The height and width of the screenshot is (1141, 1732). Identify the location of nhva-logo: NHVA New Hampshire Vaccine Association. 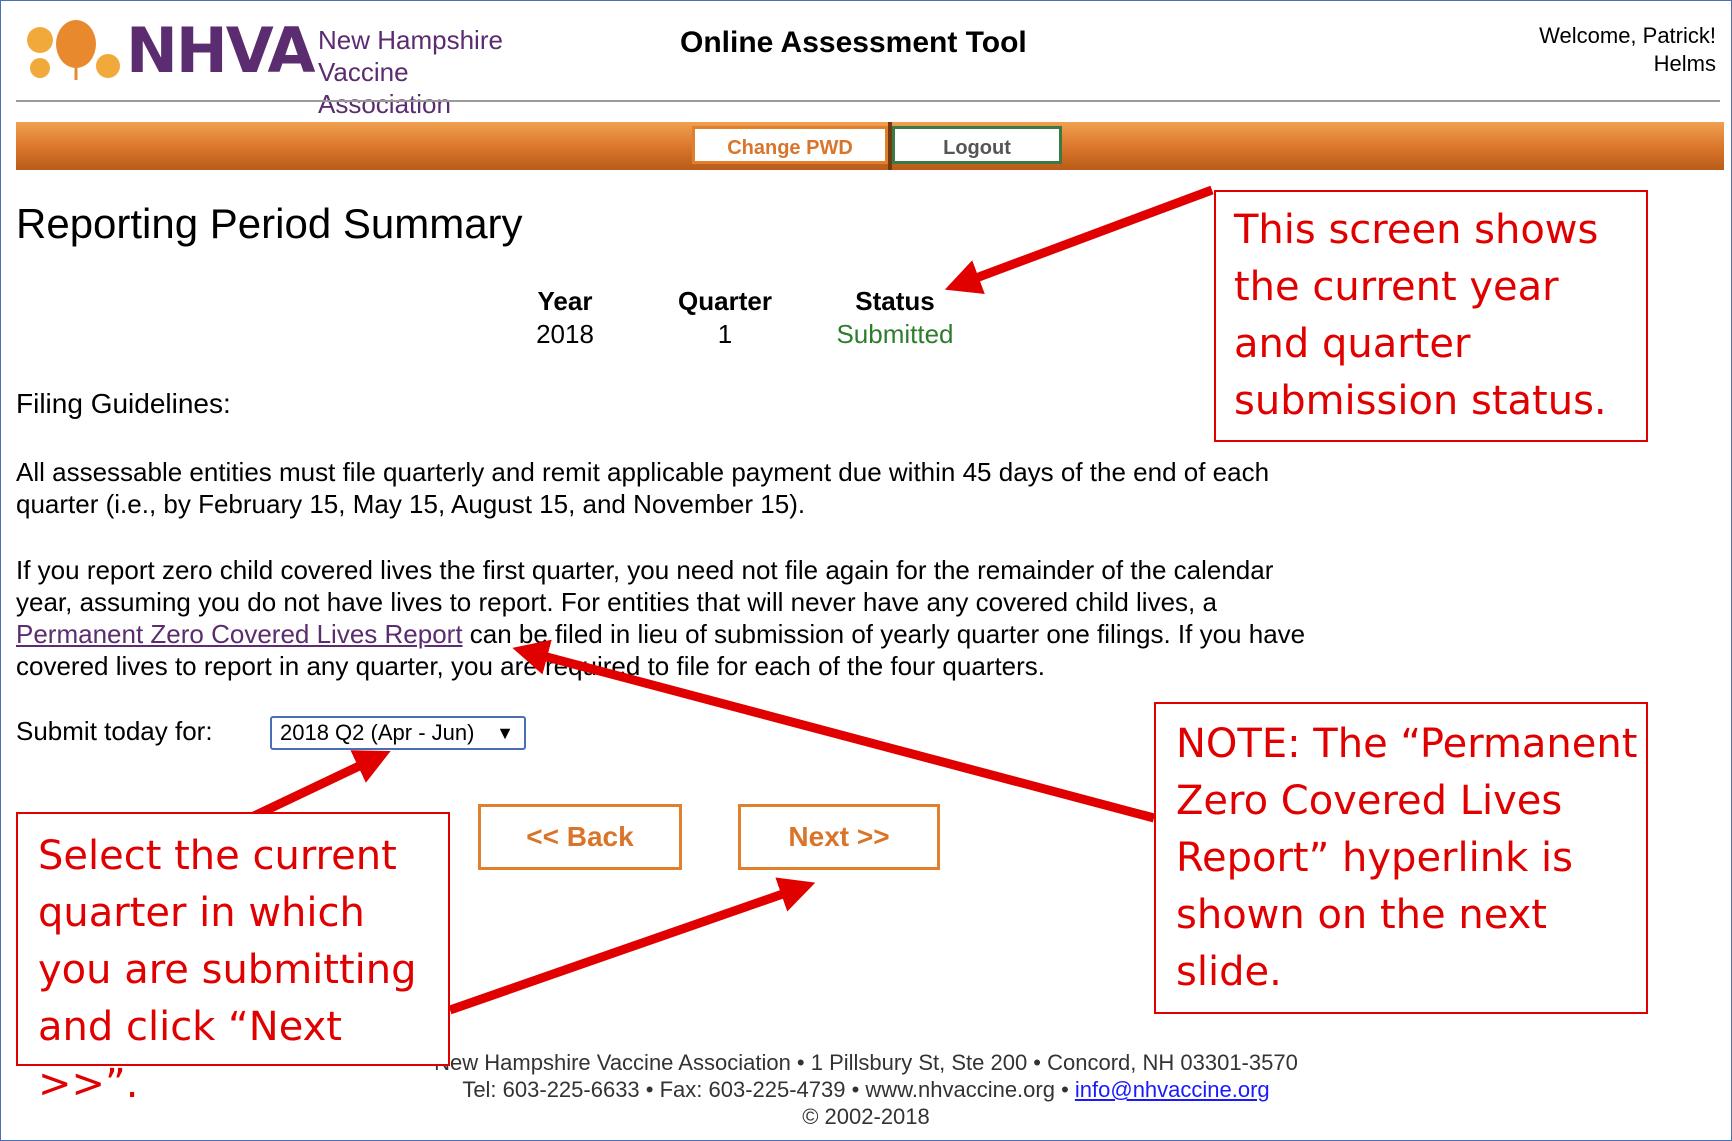
(286, 66).